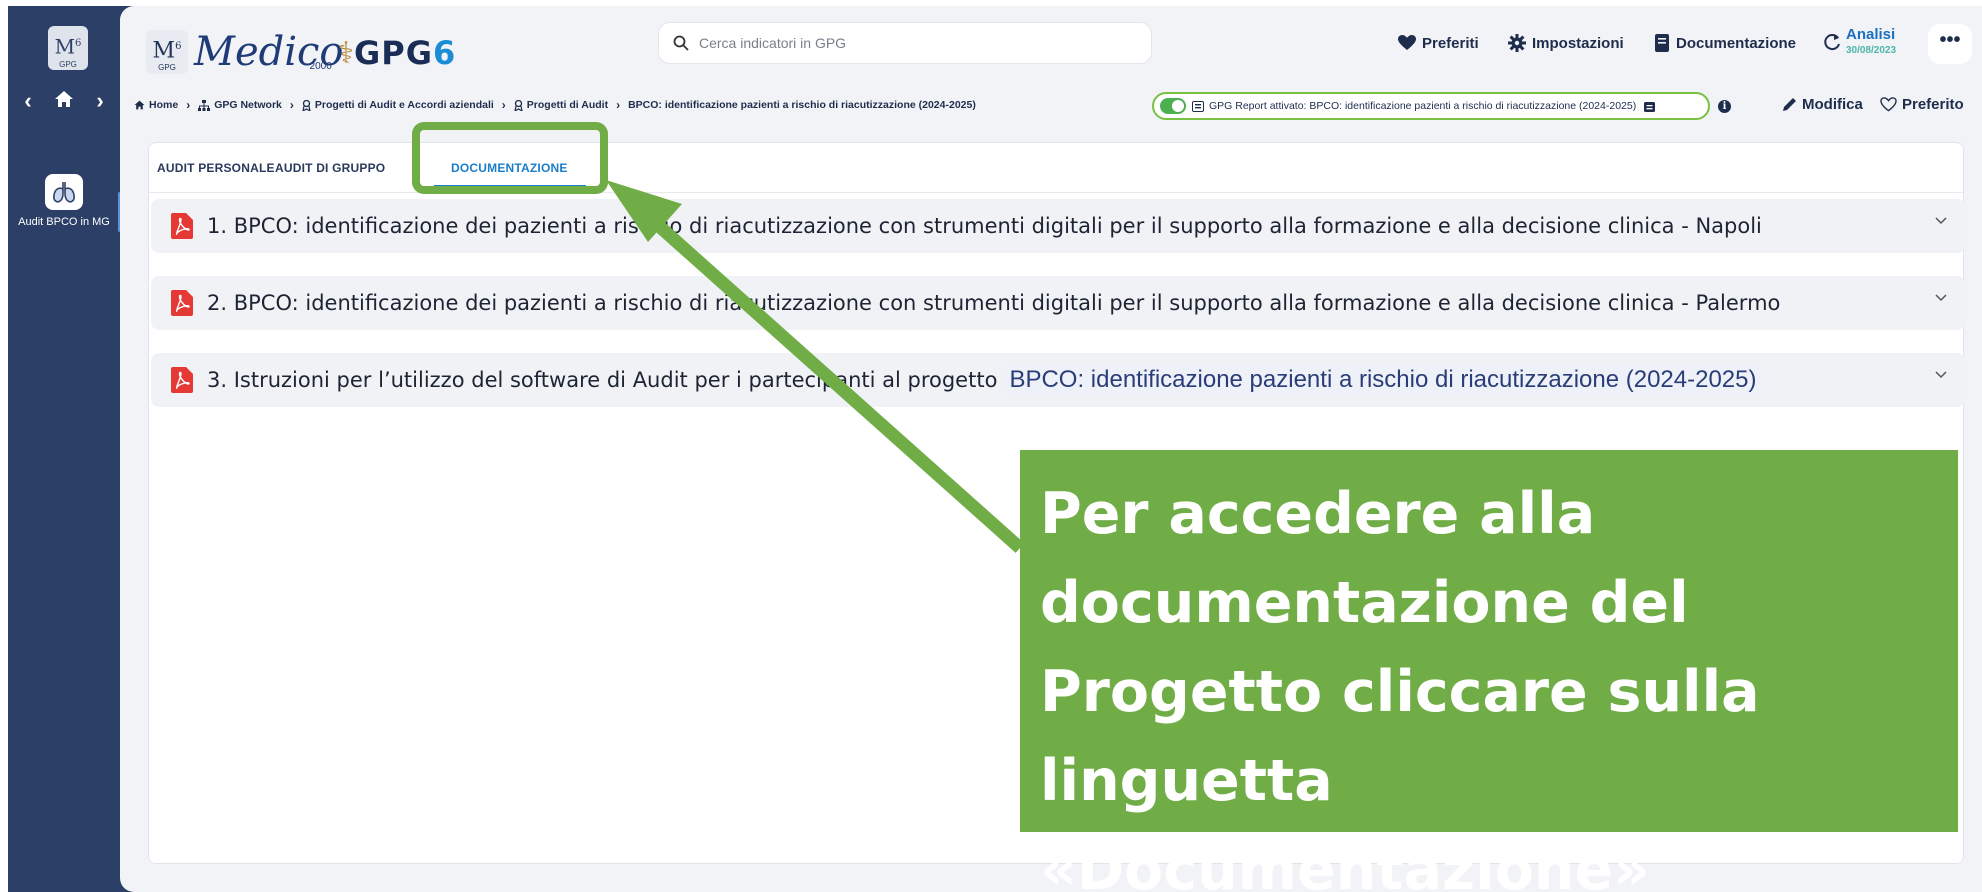 The height and width of the screenshot is (892, 1982). What do you see at coordinates (330, 168) in the screenshot?
I see `tab-audit-di-gruppo: AUDIT DI GRUPPO` at bounding box center [330, 168].